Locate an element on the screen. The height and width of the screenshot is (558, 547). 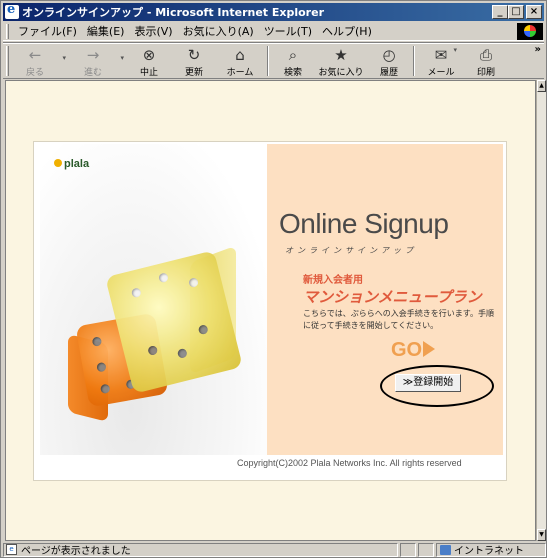
forward-button: → 進む ▾ is located at coordinates (97, 61).